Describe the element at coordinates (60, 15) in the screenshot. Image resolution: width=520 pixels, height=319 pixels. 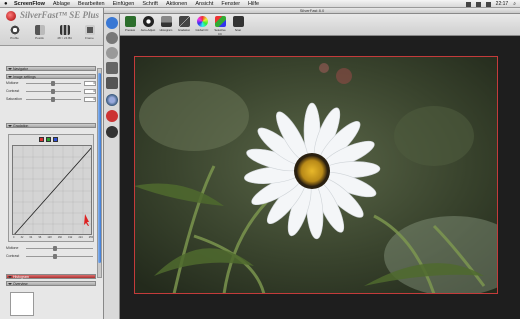
I see `brand-title: SilverFast™ SE Plus` at that location.